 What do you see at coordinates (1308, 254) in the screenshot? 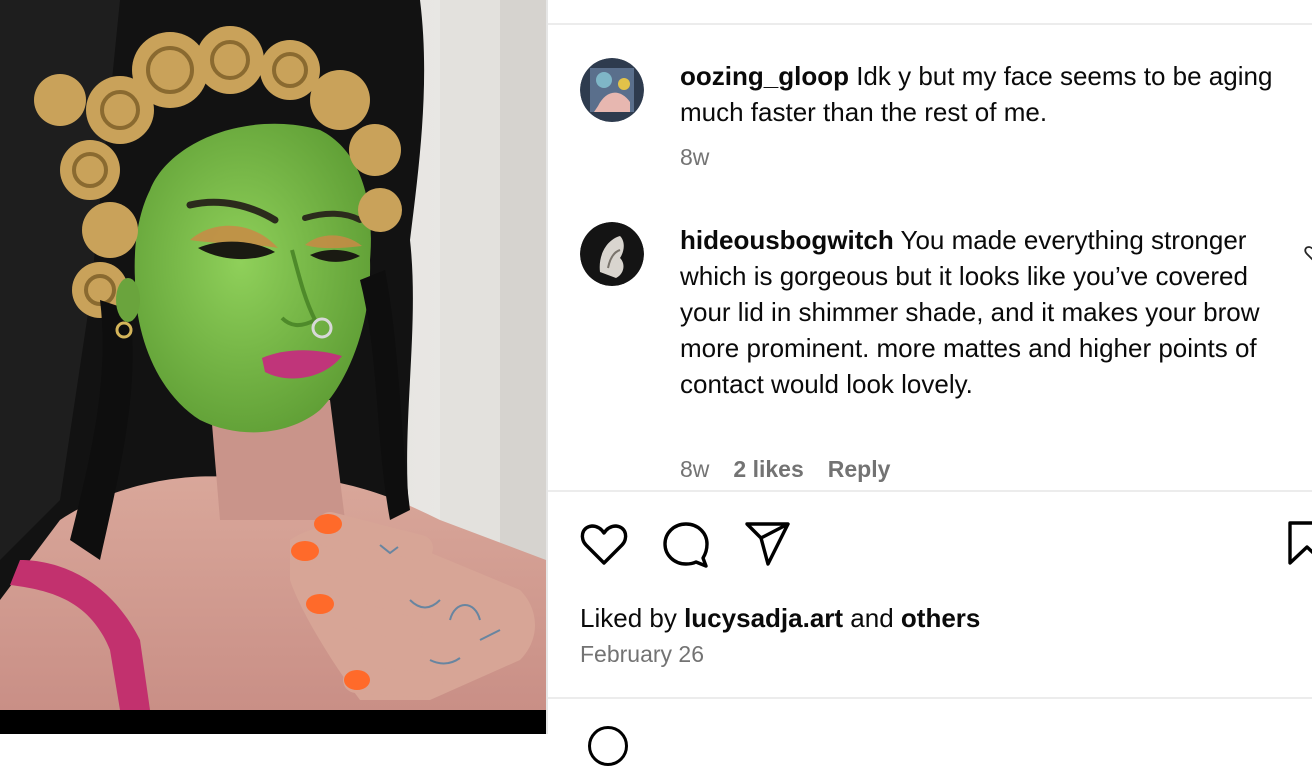
I see `comment-like-heart-icon` at bounding box center [1308, 254].